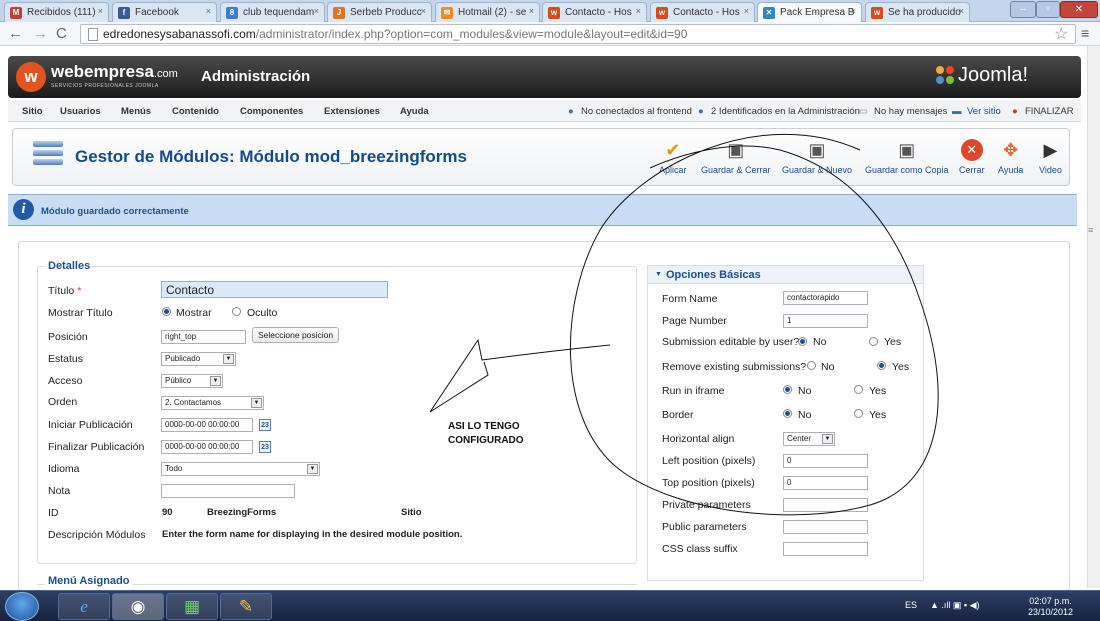 This screenshot has height=621, width=1100. I want to click on view-site-link: Ver sitio, so click(984, 111).